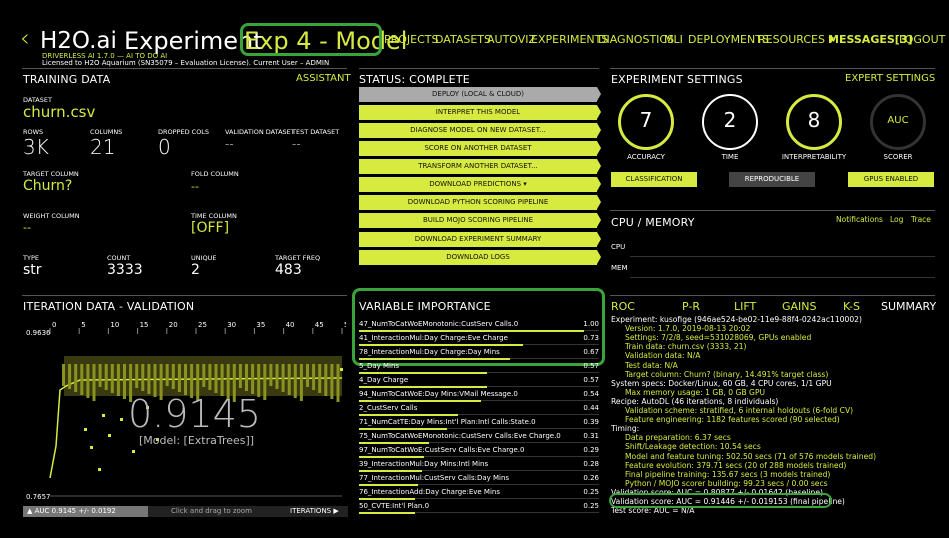 Image resolution: width=949 pixels, height=538 pixels. Describe the element at coordinates (164, 147) in the screenshot. I see `dropped-cols-value: 0` at that location.